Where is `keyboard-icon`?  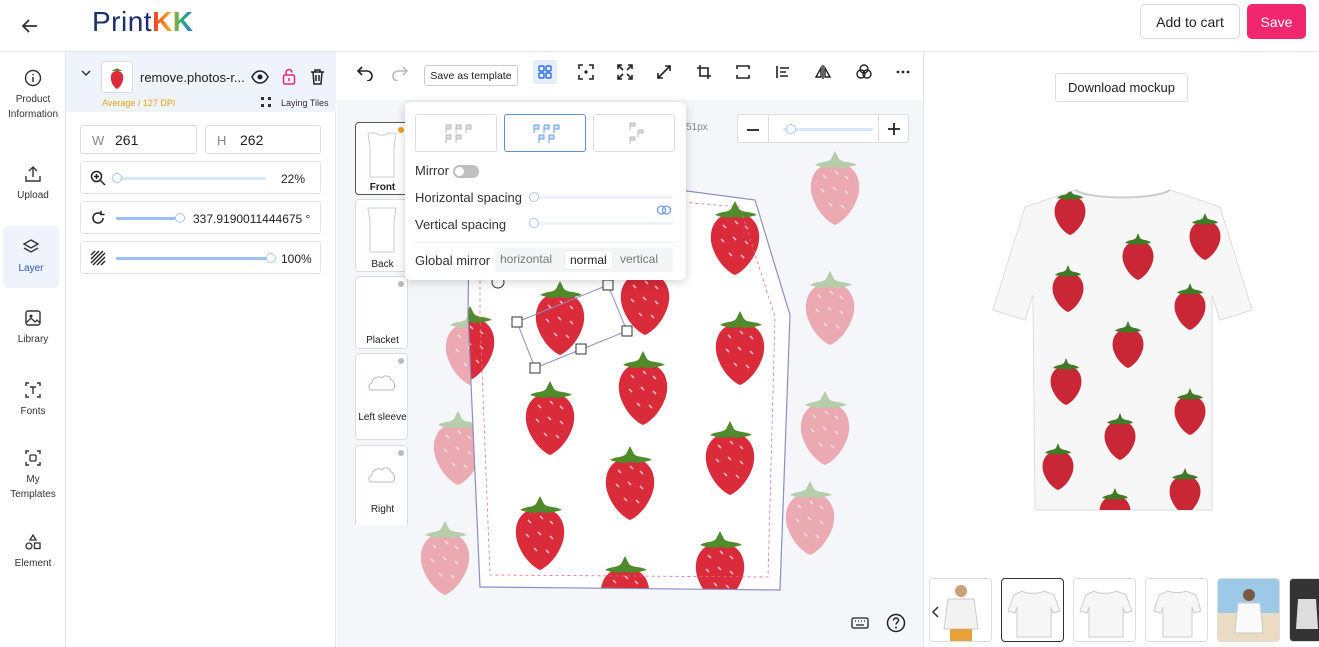 keyboard-icon is located at coordinates (860, 623).